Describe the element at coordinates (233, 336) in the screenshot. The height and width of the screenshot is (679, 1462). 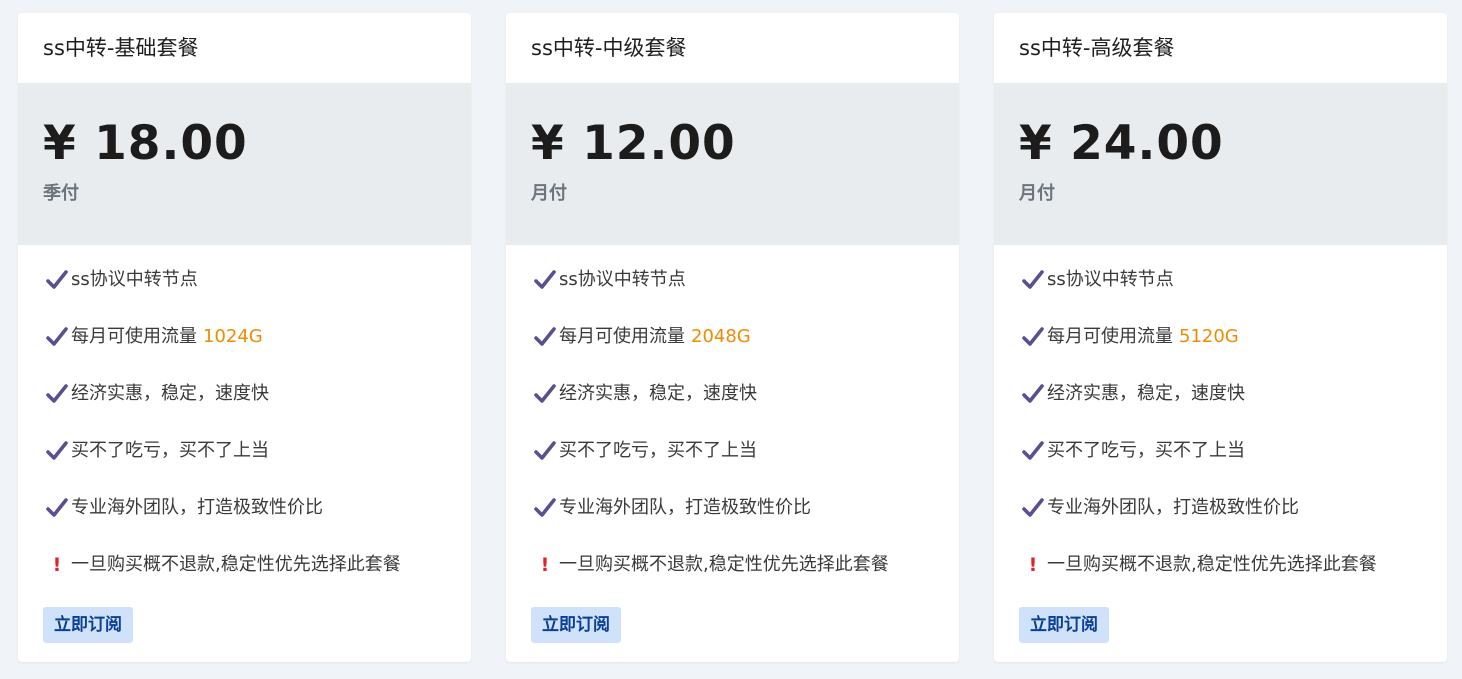
I see `traffic-amount: 1024G` at that location.